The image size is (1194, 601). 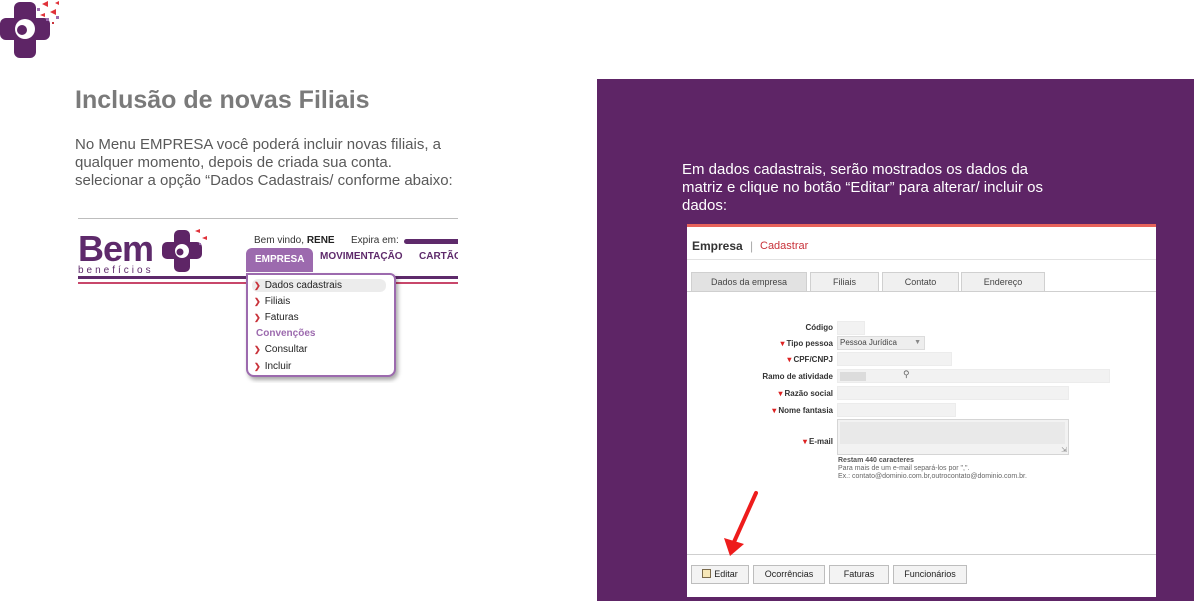 I want to click on welcome-text: Bem vindo, RENE, so click(x=294, y=240).